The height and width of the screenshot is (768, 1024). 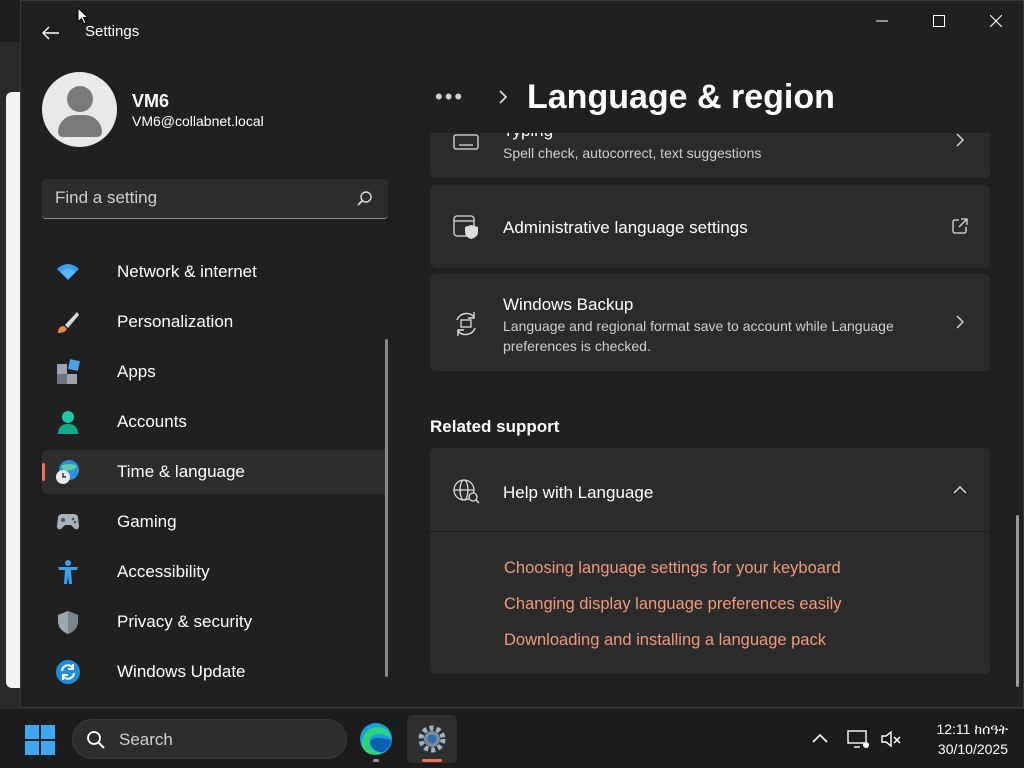 I want to click on avatar-head, so click(x=80, y=99).